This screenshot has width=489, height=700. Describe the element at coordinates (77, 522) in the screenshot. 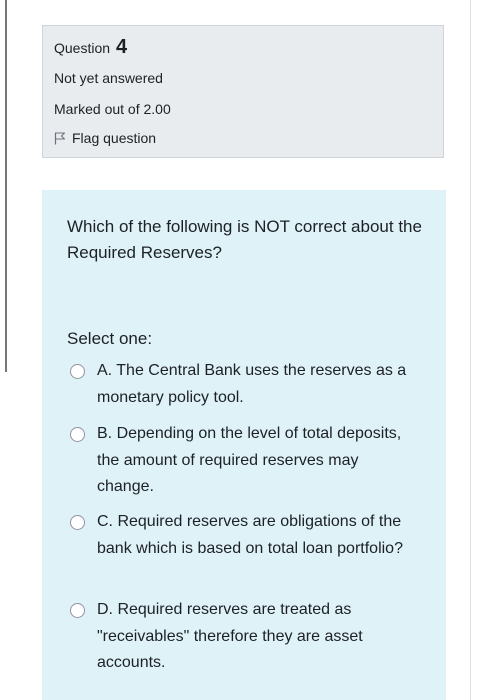

I see `radio-button-c` at that location.